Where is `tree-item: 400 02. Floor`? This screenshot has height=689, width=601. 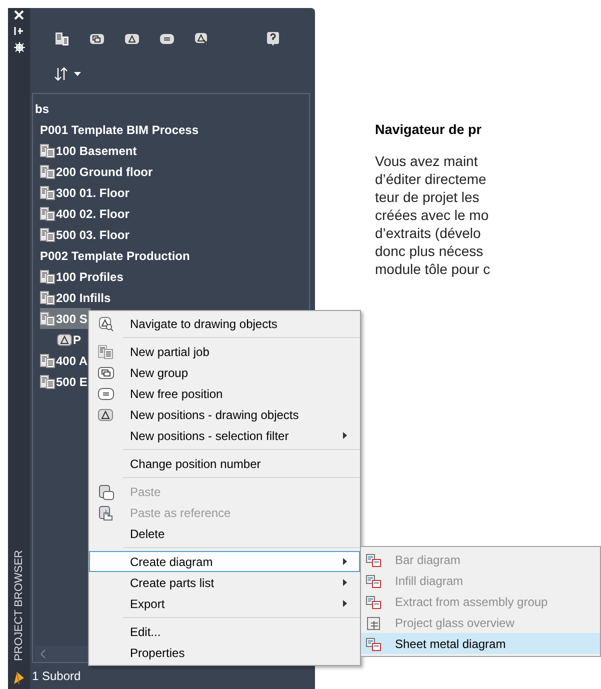 tree-item: 400 02. Floor is located at coordinates (87, 213).